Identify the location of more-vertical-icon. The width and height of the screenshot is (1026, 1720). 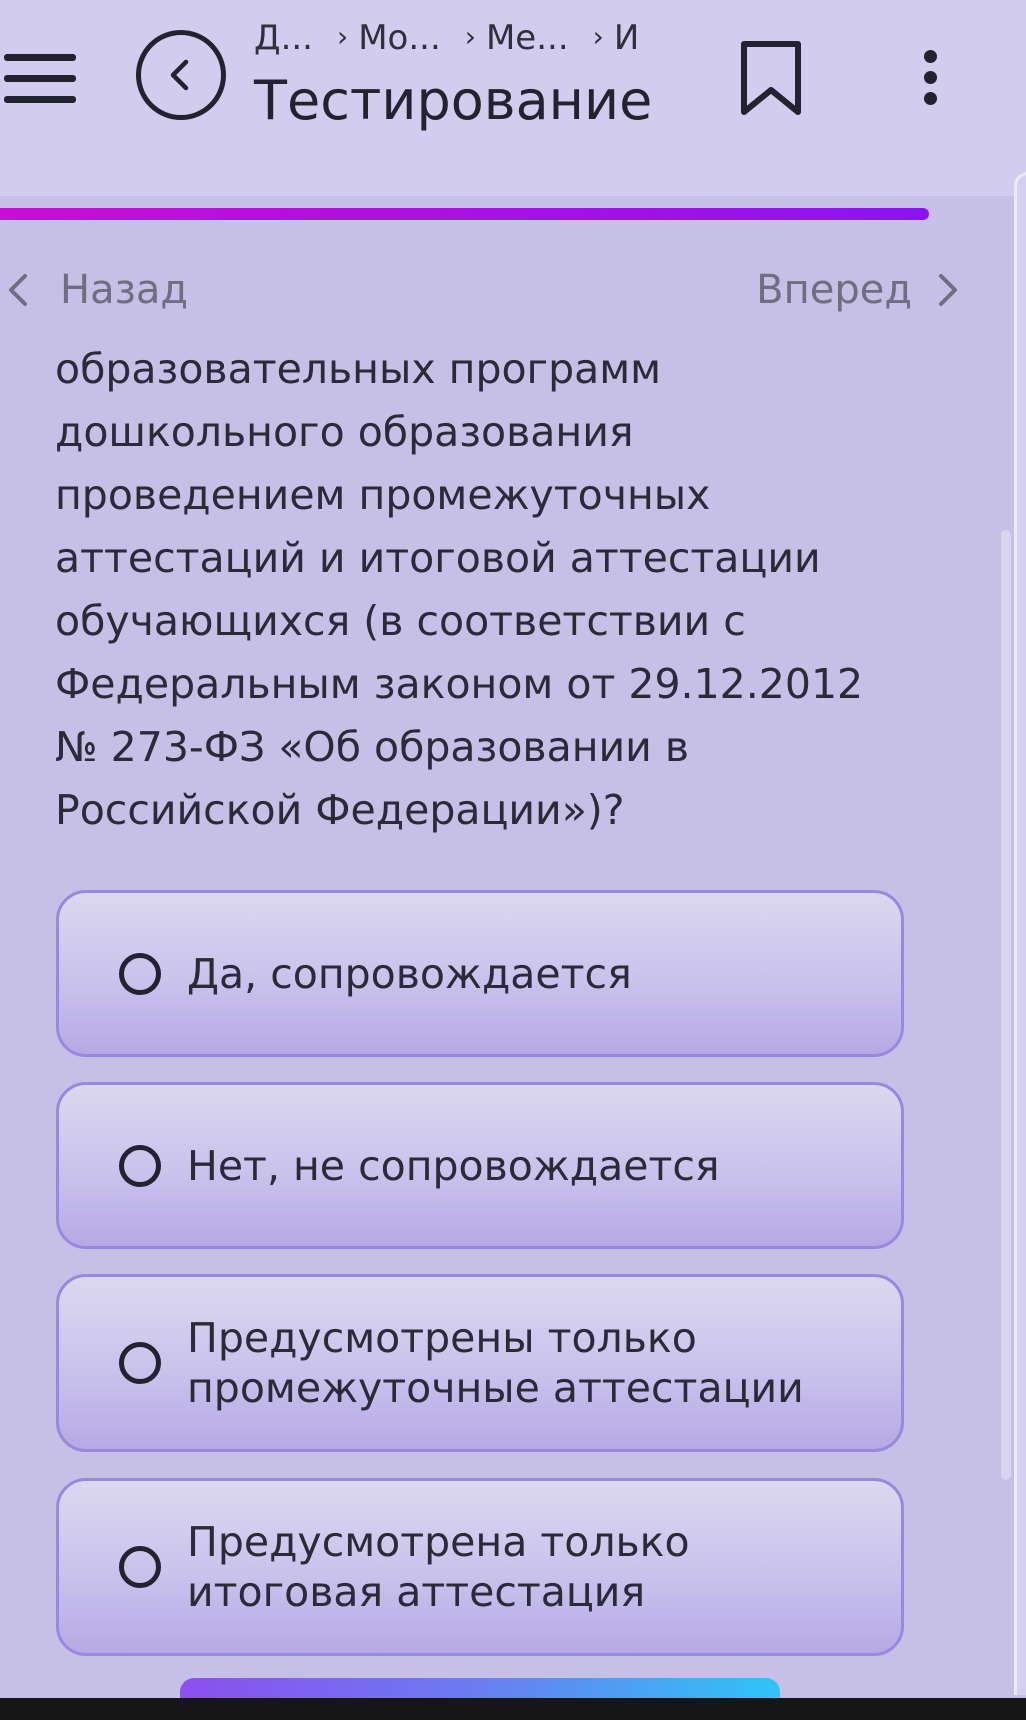
(930, 78).